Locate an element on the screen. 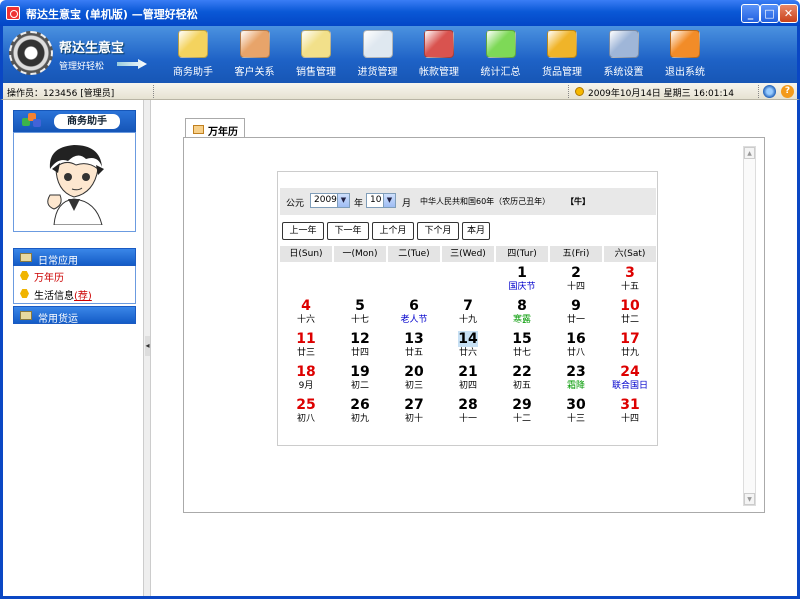 This screenshot has width=800, height=599. calendar-day: 29 十二 is located at coordinates (522, 412).